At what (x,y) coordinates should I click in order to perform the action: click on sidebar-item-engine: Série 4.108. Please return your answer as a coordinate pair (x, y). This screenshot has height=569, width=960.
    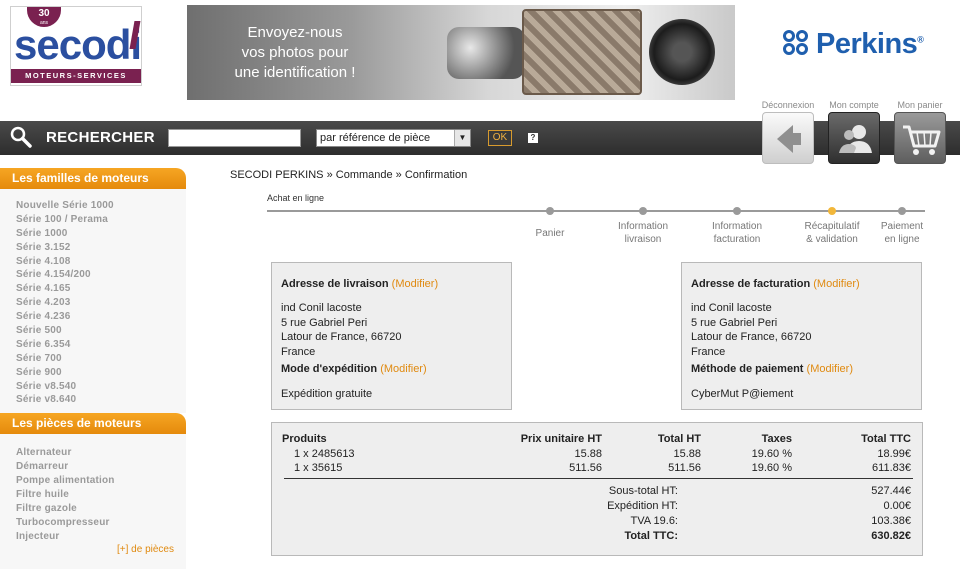
    Looking at the image, I should click on (101, 262).